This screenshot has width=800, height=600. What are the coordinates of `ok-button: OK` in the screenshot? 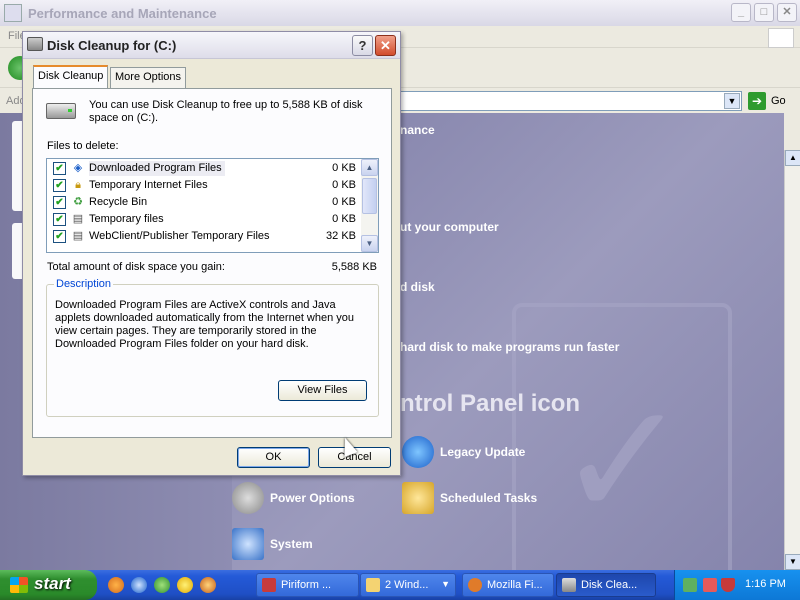 It's located at (273, 457).